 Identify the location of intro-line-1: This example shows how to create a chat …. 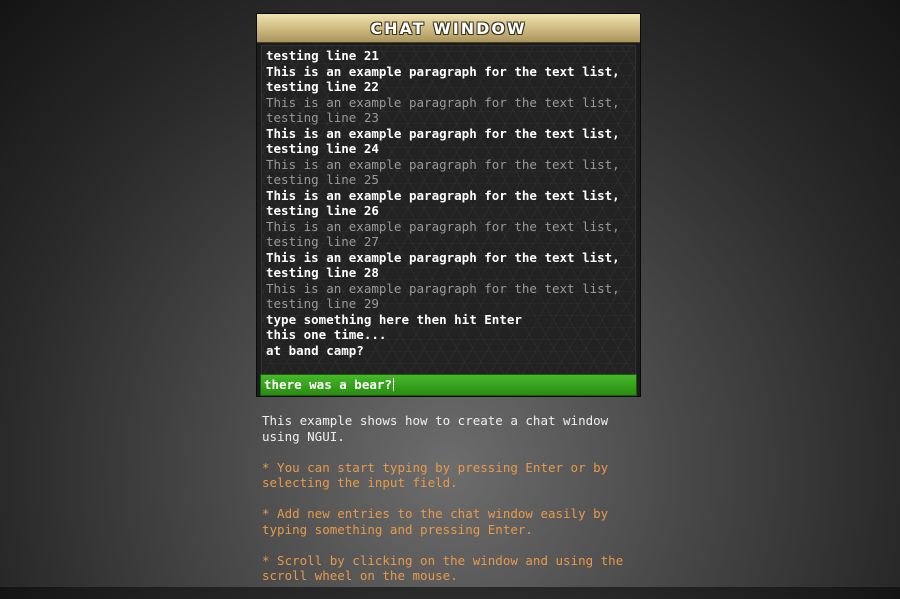
(435, 420).